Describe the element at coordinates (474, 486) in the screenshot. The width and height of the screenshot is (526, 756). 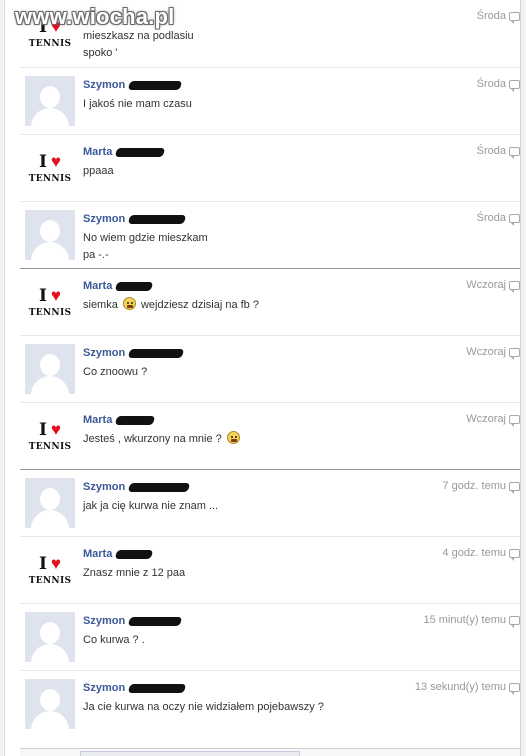
I see `timestamp: 7 godz. temu` at that location.